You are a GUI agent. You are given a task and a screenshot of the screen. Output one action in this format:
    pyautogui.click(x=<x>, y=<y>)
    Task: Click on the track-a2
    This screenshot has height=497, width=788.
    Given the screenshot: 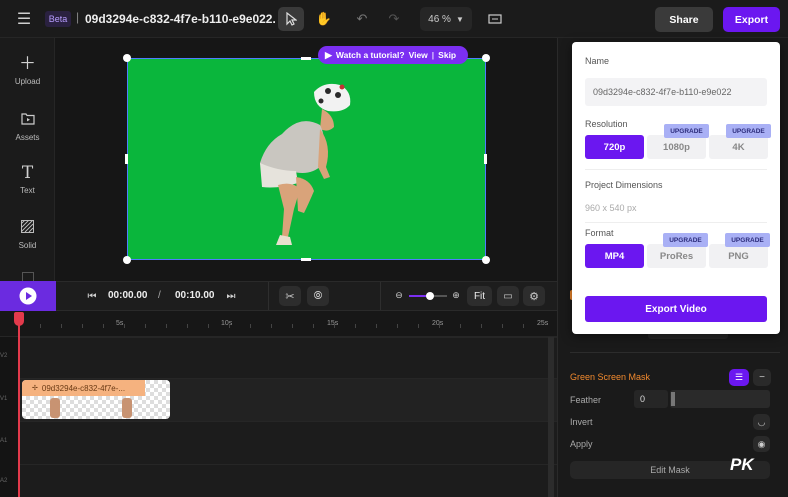 What is the action you would take?
    pyautogui.click(x=288, y=480)
    